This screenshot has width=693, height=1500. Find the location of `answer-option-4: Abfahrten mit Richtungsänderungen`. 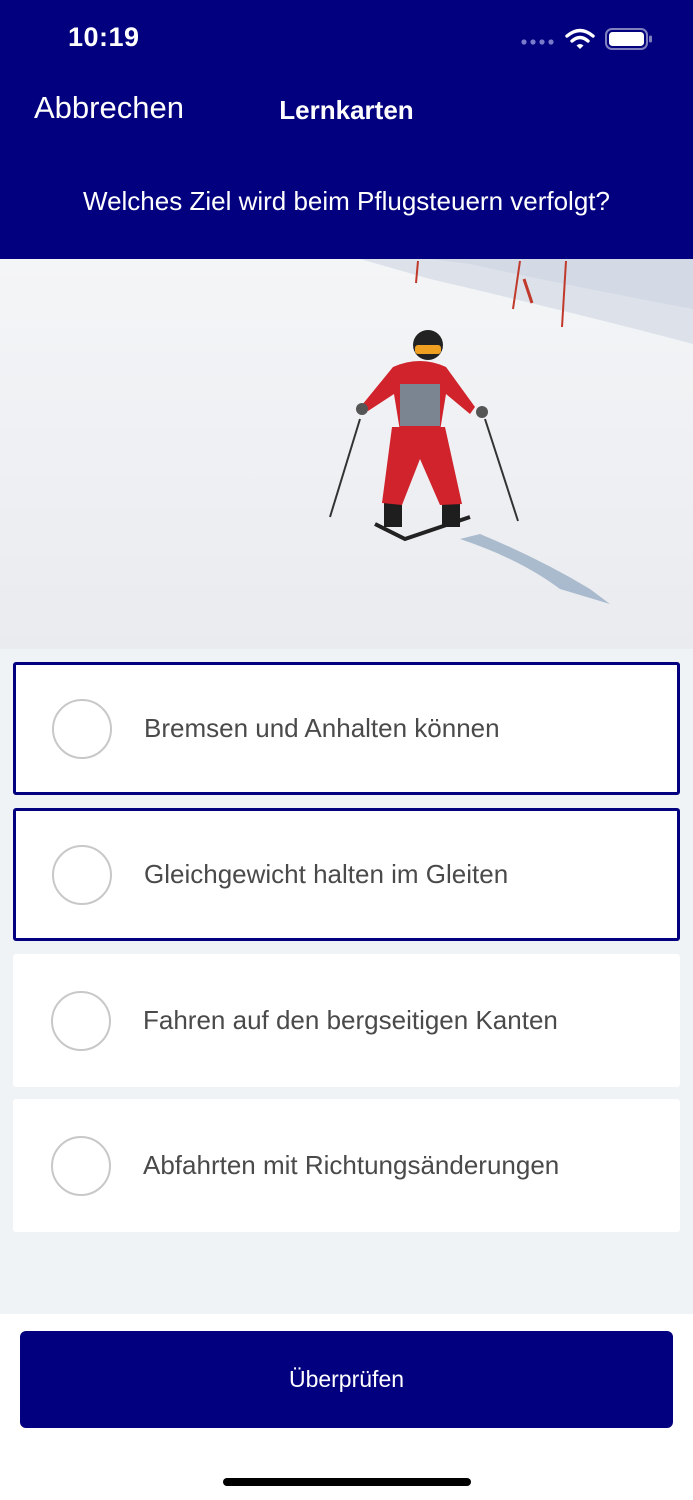

answer-option-4: Abfahrten mit Richtungsänderungen is located at coordinates (346, 1165).